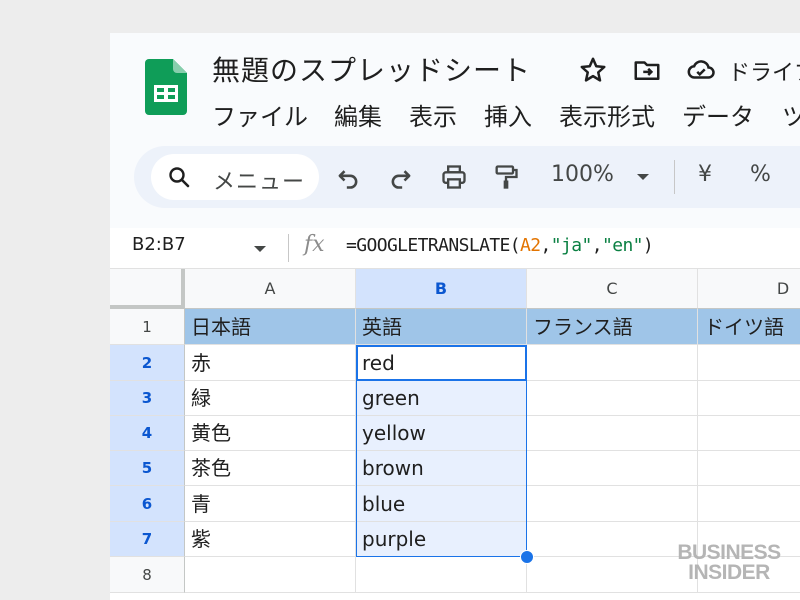 The height and width of the screenshot is (600, 800). I want to click on fx-icon: fx, so click(314, 244).